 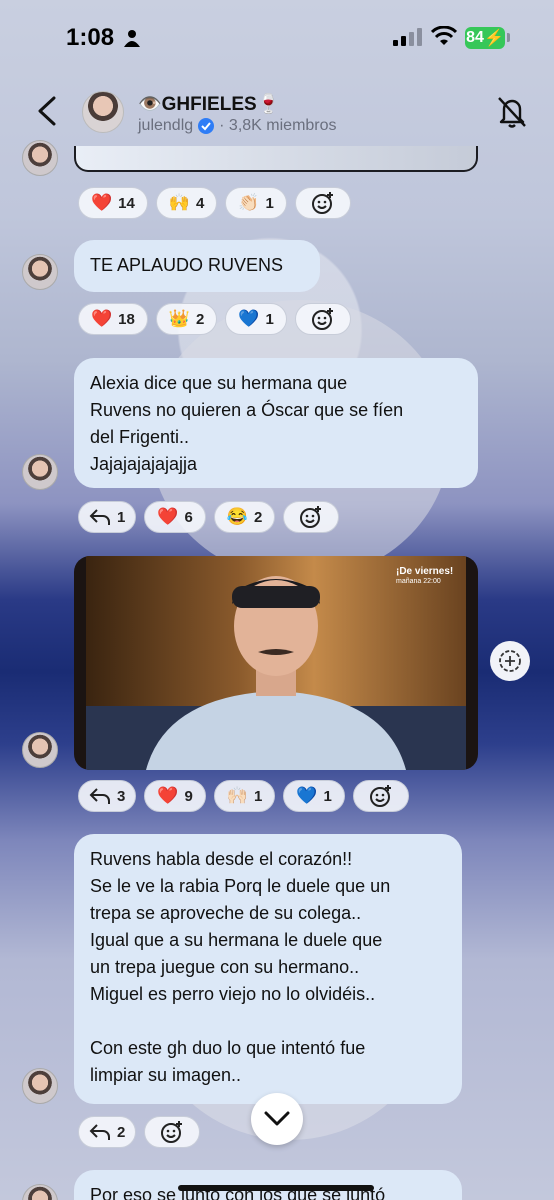 I want to click on reaction-chip: 😂 2, so click(x=244, y=517).